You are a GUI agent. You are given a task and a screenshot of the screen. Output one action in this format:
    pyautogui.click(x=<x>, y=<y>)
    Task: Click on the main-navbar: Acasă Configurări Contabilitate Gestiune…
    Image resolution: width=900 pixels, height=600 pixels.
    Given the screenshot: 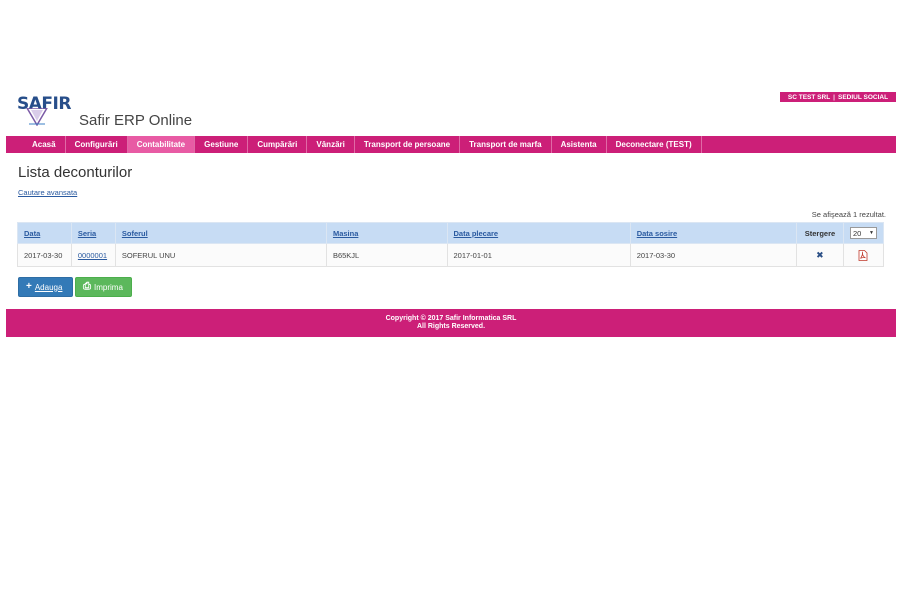 What is the action you would take?
    pyautogui.click(x=451, y=144)
    